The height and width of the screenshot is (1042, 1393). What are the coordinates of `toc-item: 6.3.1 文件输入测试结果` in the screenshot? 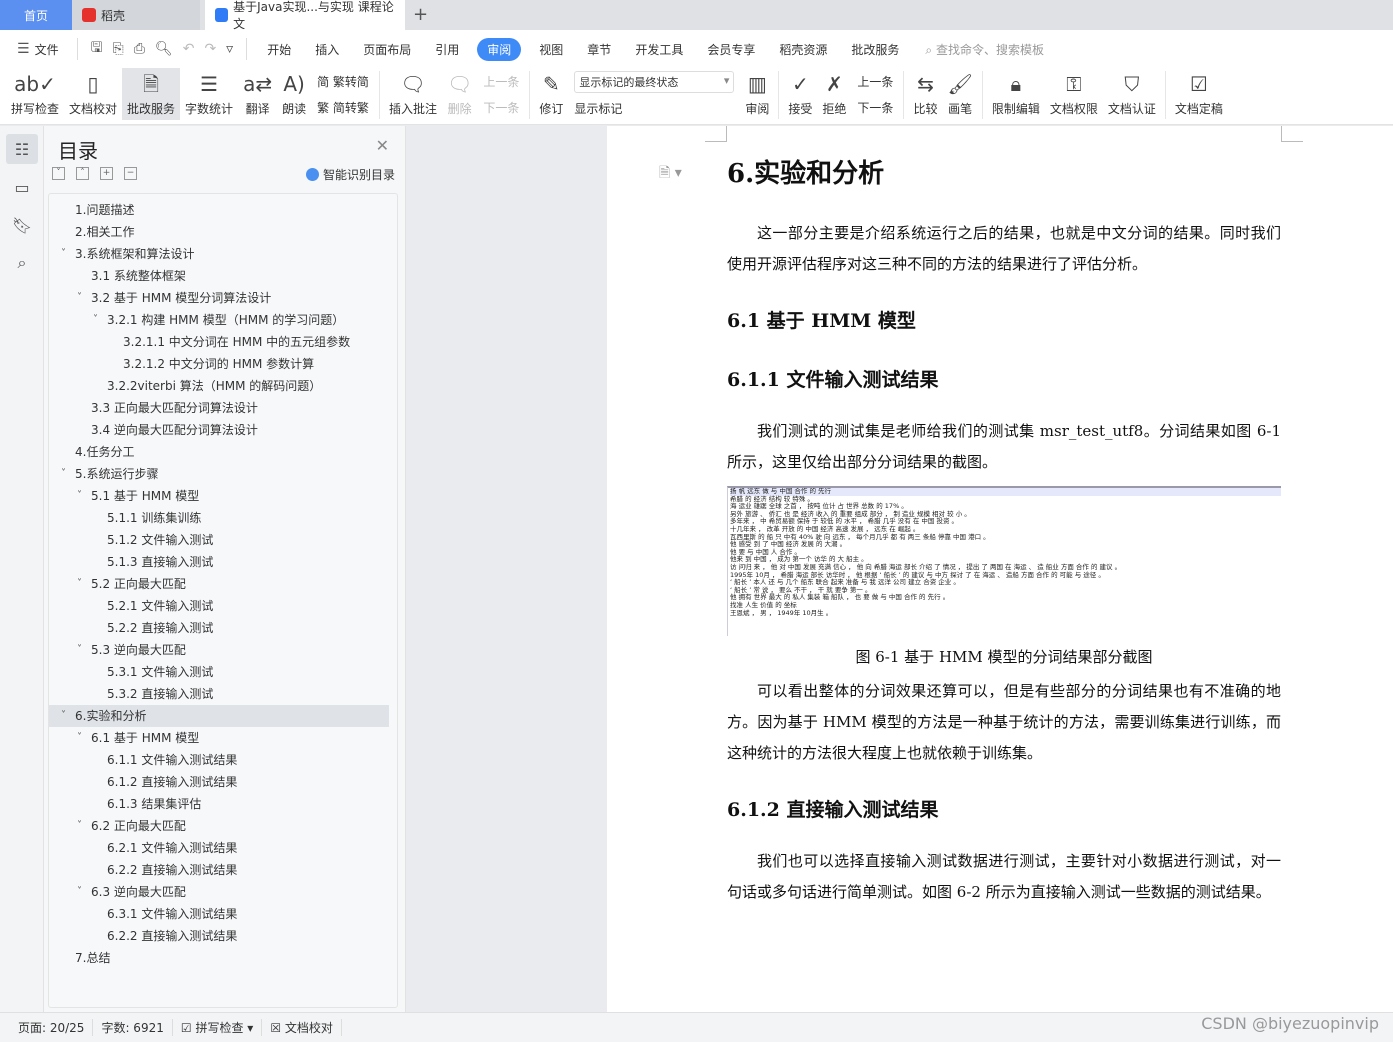 It's located at (223, 914).